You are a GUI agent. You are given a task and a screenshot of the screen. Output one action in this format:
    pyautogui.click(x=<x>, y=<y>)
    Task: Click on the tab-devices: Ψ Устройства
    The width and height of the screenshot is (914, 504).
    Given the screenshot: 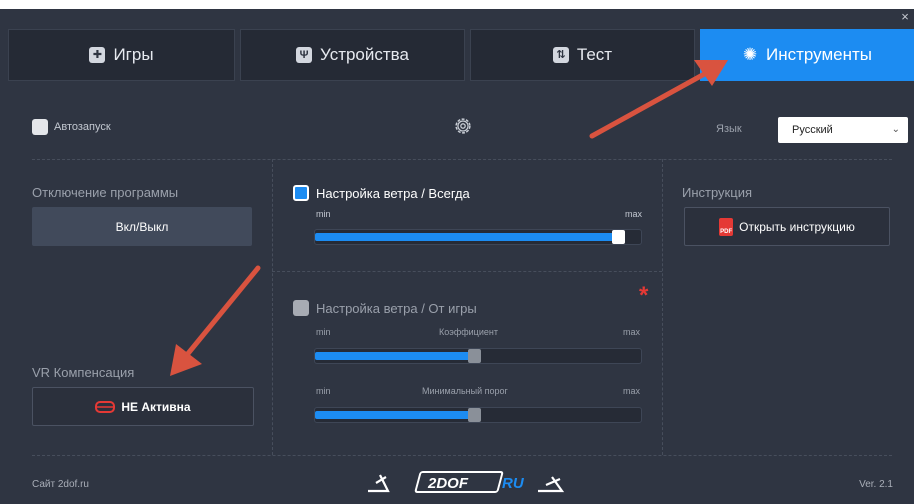 What is the action you would take?
    pyautogui.click(x=352, y=55)
    